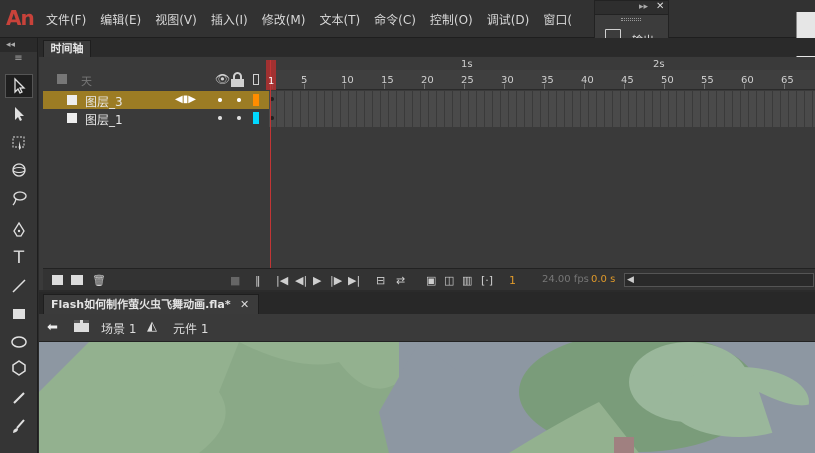 The height and width of the screenshot is (453, 815). I want to click on close-icon: ✕, so click(660, 6).